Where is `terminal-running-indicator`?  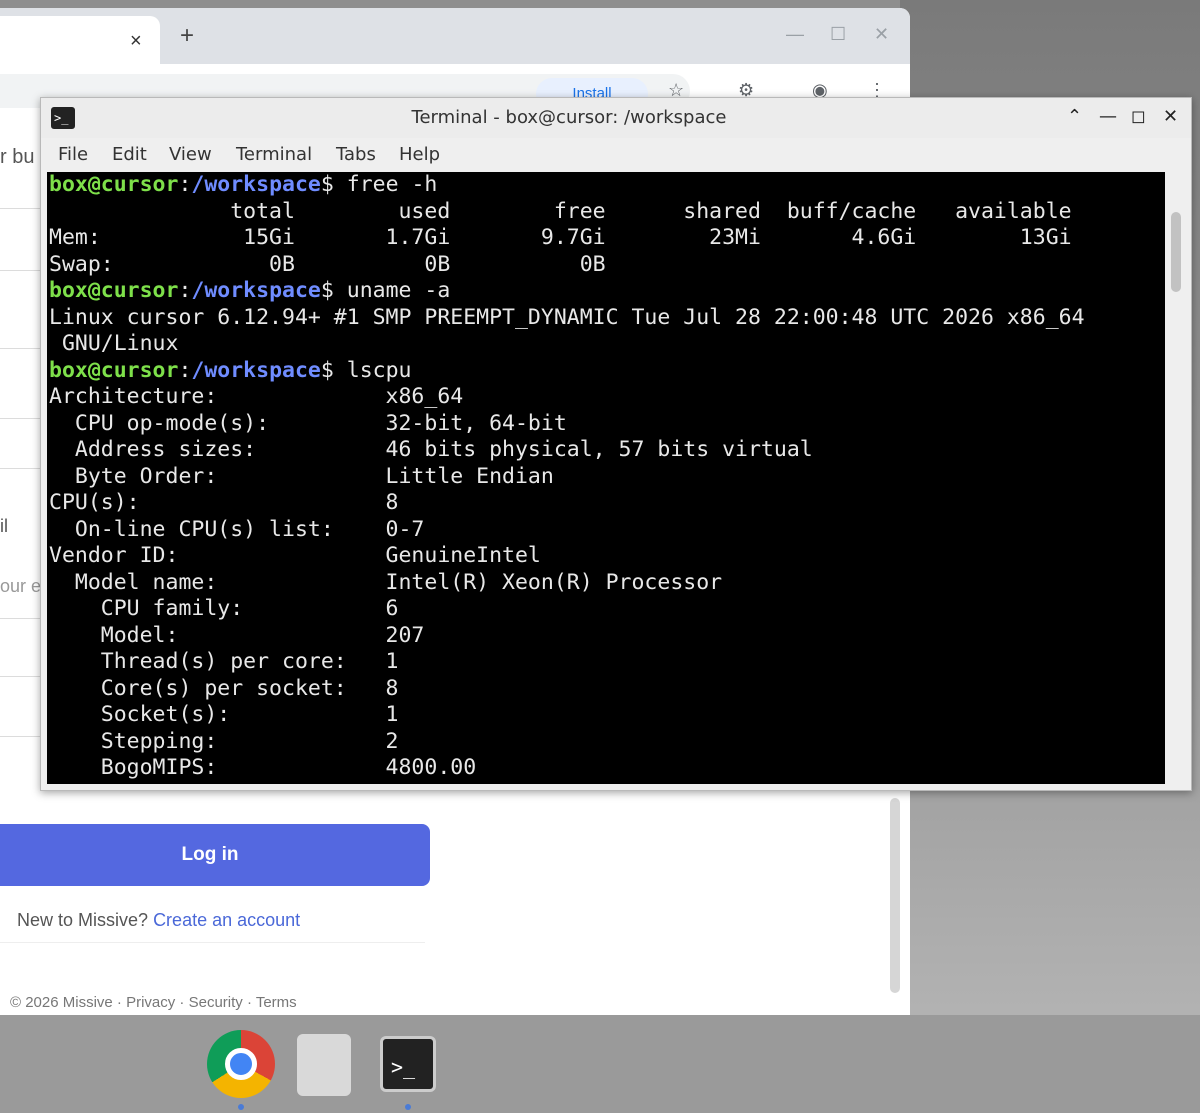
terminal-running-indicator is located at coordinates (408, 1107).